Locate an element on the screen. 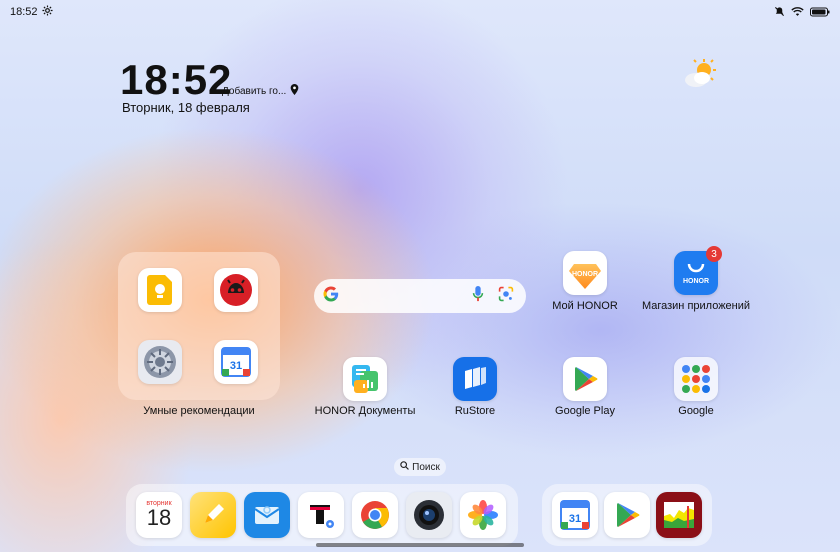 Image resolution: width=840 pixels, height=552 pixels. rustore-app is located at coordinates (475, 379).